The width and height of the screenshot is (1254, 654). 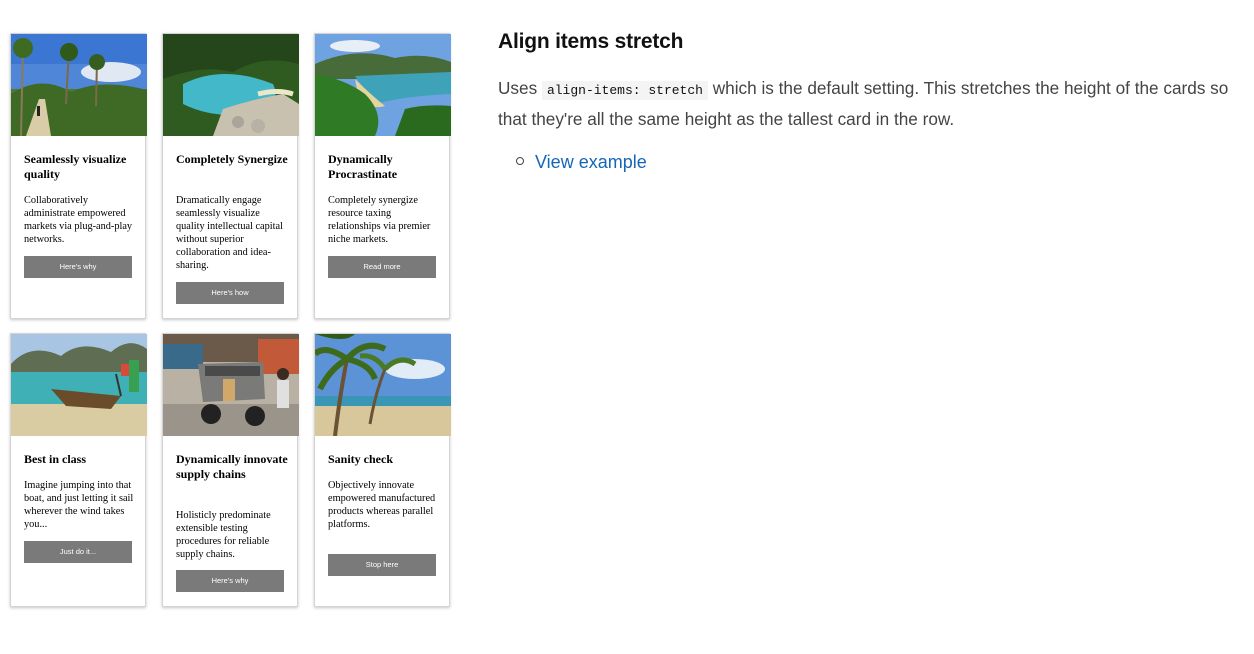 I want to click on card-image-palm-beach, so click(x=383, y=385).